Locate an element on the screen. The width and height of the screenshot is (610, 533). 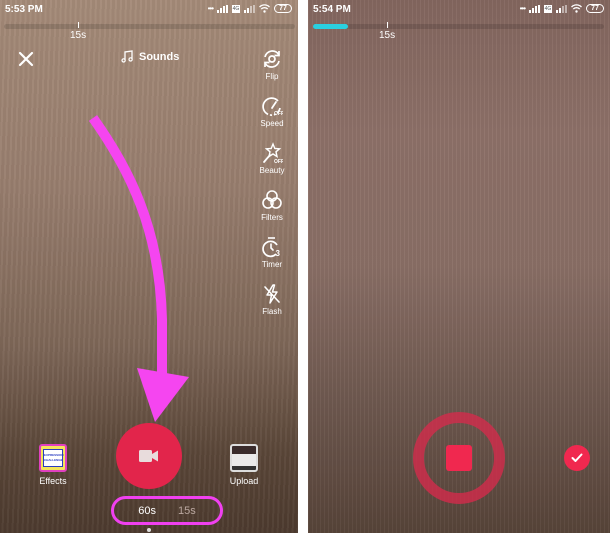
close-icon is located at coordinates (26, 59).